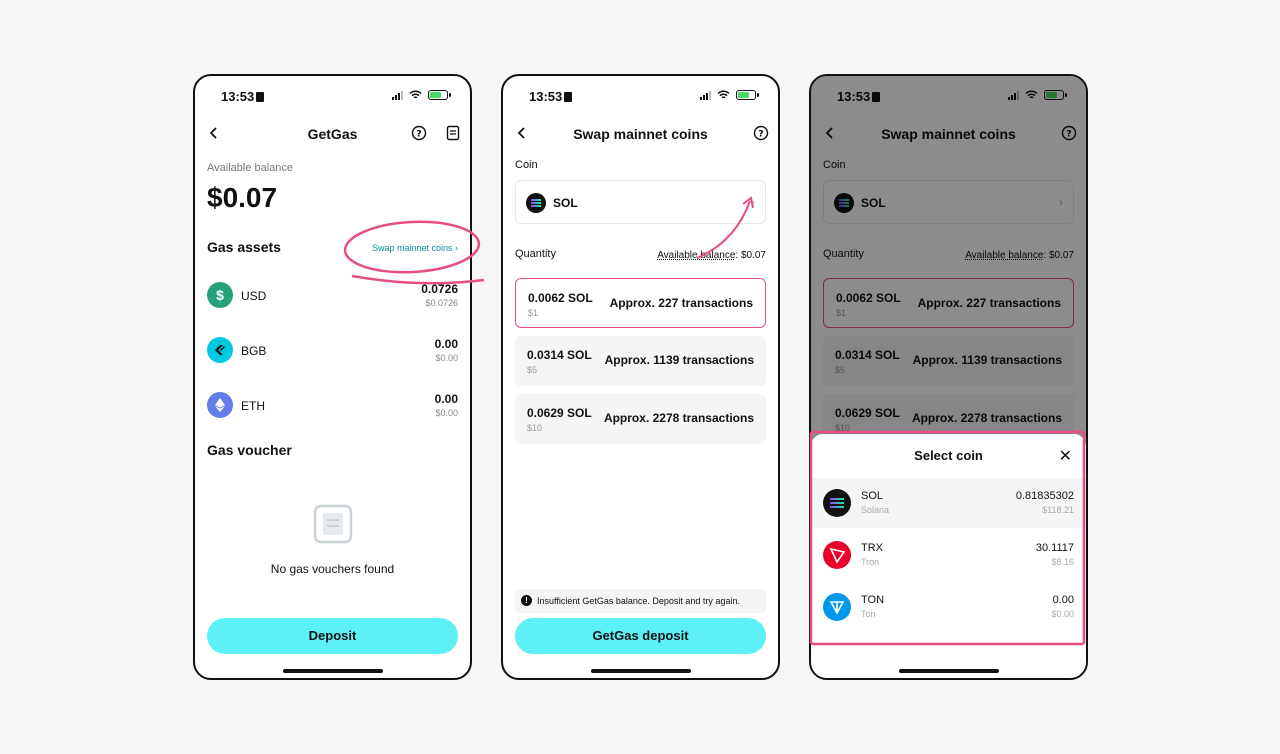  What do you see at coordinates (873, 600) in the screenshot?
I see `coin-symbol: TON` at bounding box center [873, 600].